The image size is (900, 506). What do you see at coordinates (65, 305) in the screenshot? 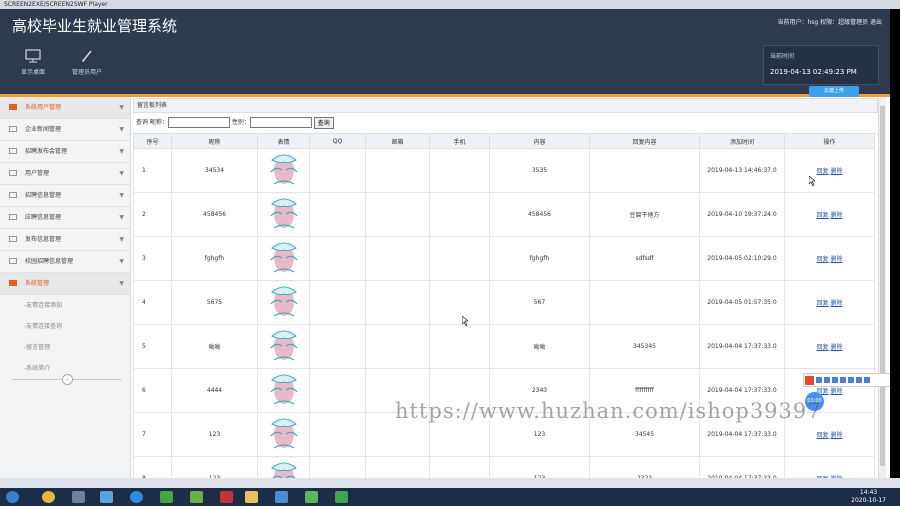
I see `sidebar-subitem-link-add: -友情连接添加` at bounding box center [65, 305].